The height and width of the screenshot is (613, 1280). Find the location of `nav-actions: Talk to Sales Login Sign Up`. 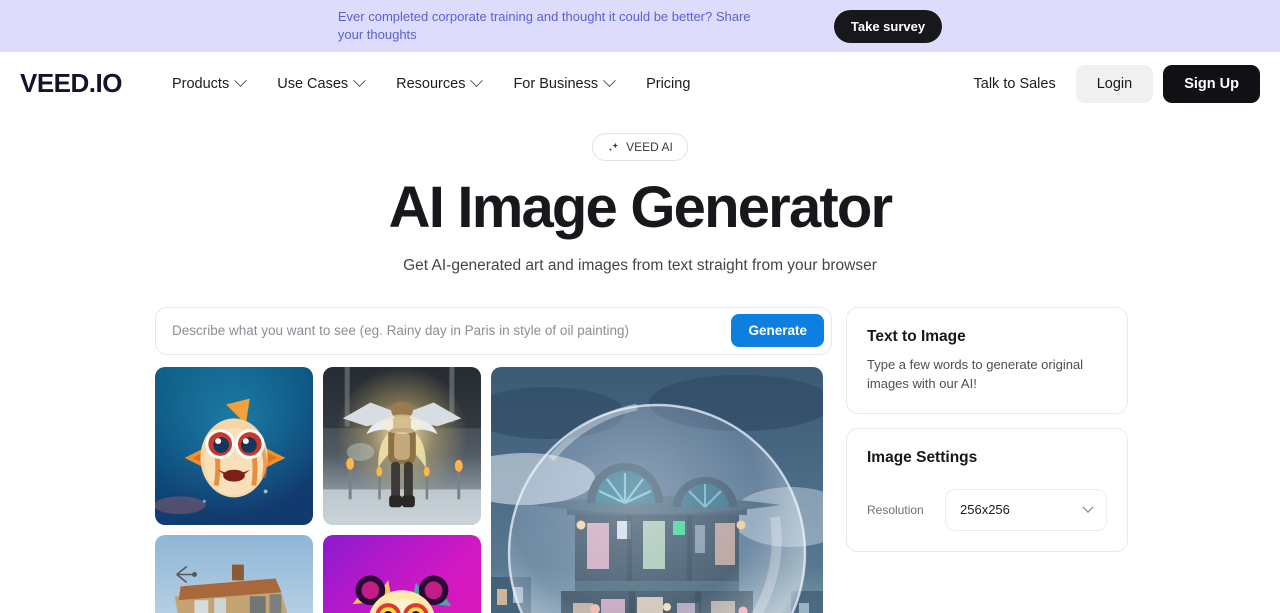

nav-actions: Talk to Sales Login Sign Up is located at coordinates (1112, 83).